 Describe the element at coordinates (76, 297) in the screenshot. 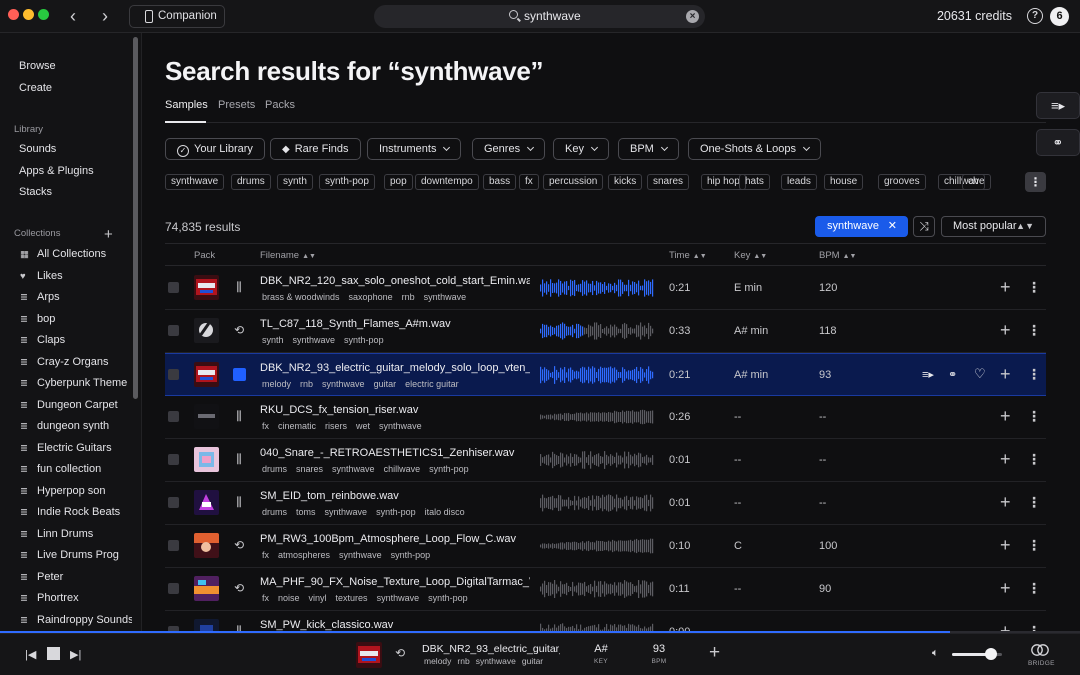

I see `sidebar-item-collection: ≣ Arps` at that location.